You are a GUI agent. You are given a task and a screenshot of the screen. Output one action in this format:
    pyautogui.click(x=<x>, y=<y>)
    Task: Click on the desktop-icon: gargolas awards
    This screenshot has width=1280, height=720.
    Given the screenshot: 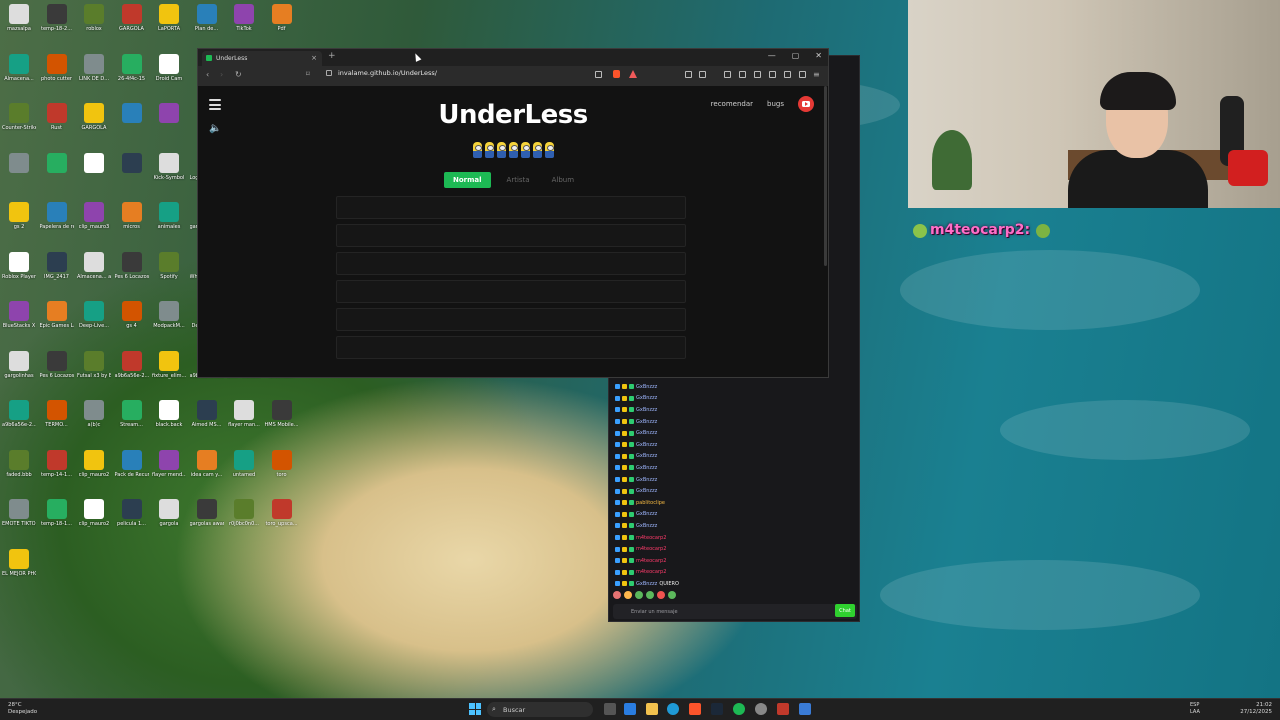 What is the action you would take?
    pyautogui.click(x=207, y=514)
    